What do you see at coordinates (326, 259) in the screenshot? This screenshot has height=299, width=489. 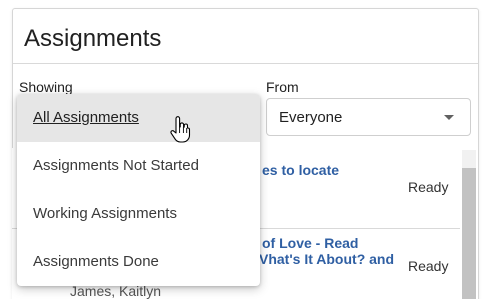 I see `row-title-cont: Vhat's It About? and` at bounding box center [326, 259].